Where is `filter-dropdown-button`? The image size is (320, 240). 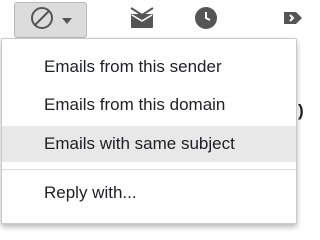
filter-dropdown-button is located at coordinates (50, 20).